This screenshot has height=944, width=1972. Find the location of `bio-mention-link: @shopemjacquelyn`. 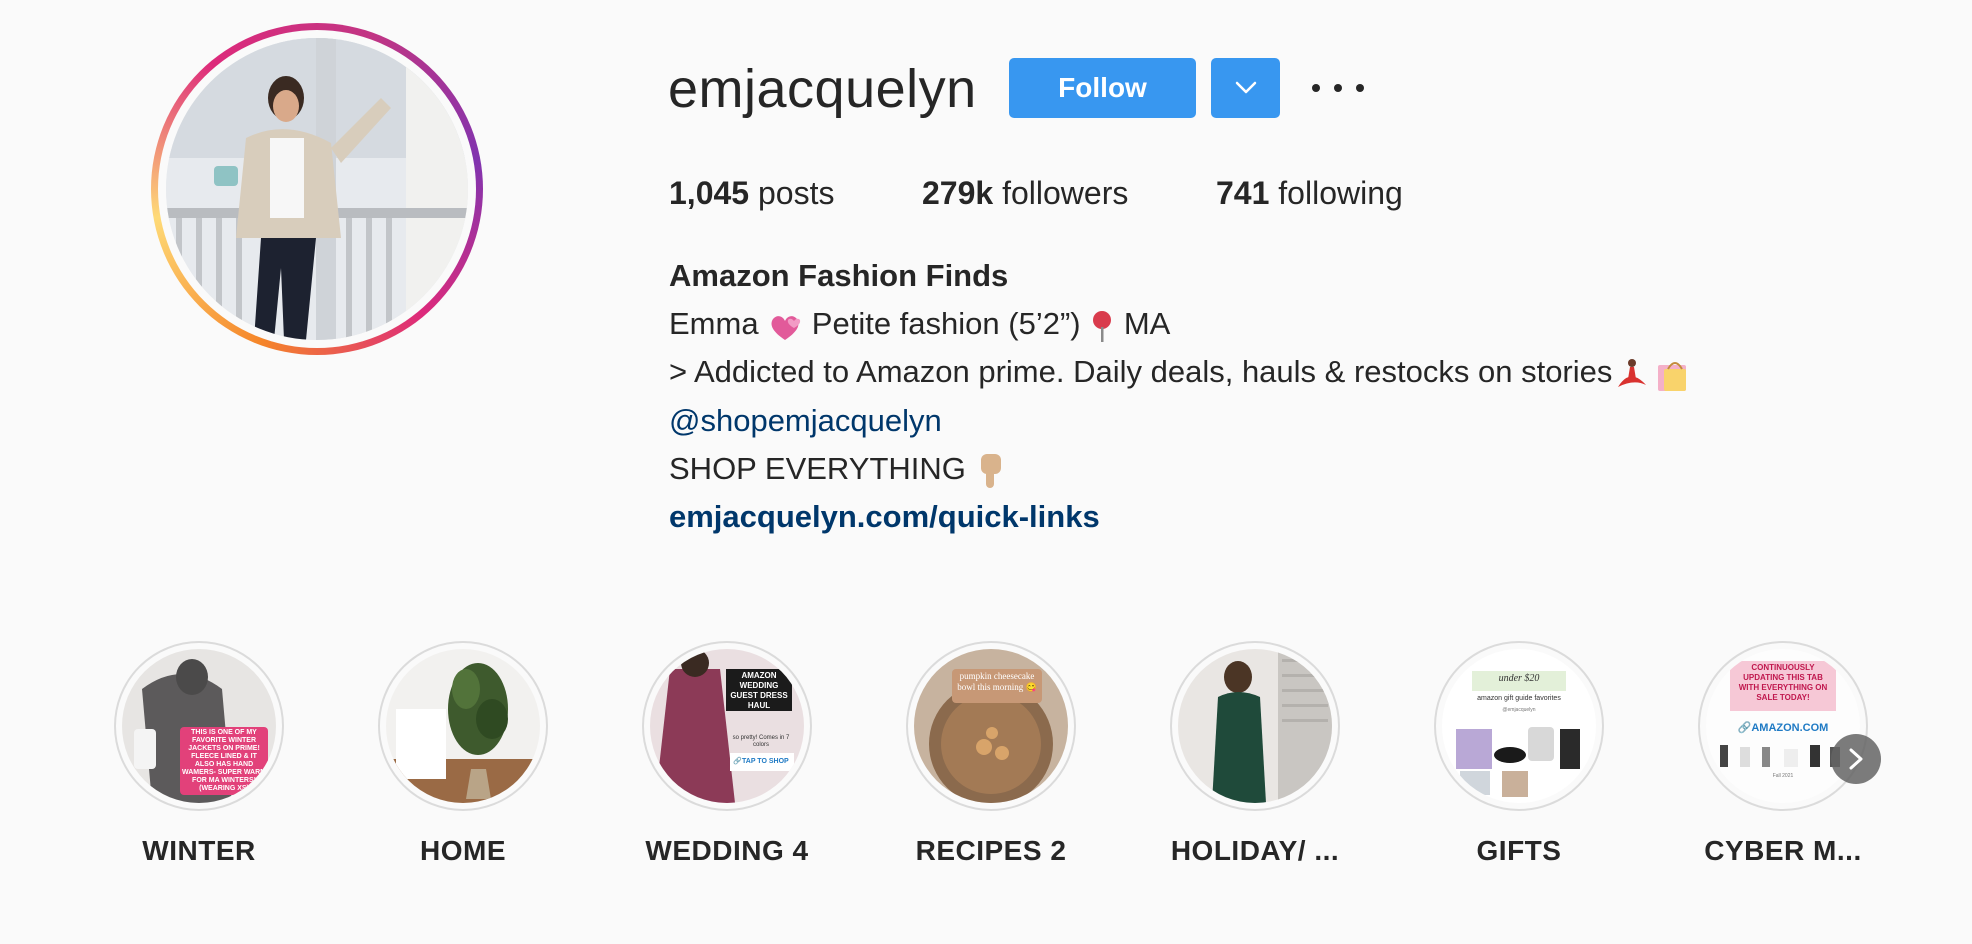

bio-mention-link: @shopemjacquelyn is located at coordinates (805, 421).